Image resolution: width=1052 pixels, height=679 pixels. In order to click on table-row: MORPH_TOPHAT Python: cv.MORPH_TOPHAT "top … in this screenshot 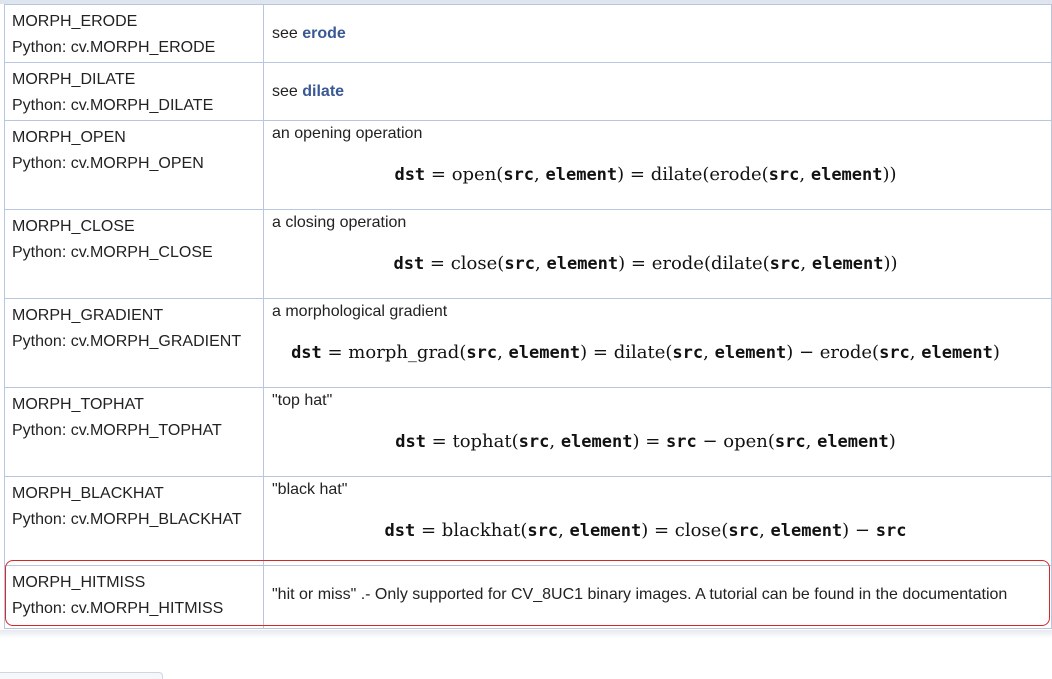, I will do `click(528, 432)`.